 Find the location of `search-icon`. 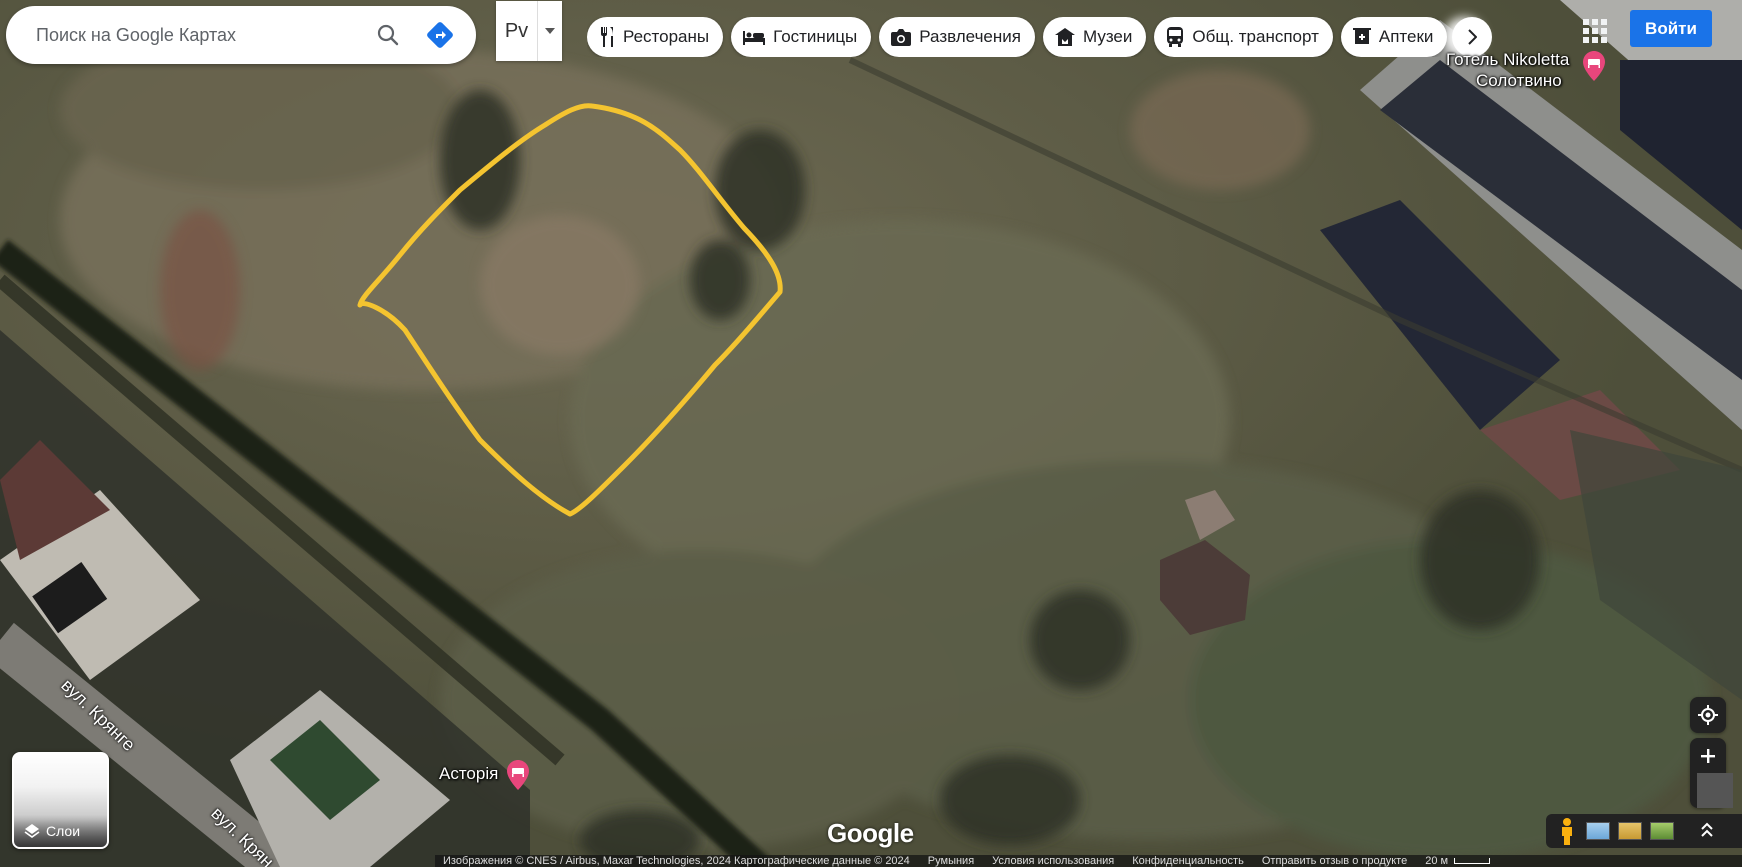

search-icon is located at coordinates (388, 35).